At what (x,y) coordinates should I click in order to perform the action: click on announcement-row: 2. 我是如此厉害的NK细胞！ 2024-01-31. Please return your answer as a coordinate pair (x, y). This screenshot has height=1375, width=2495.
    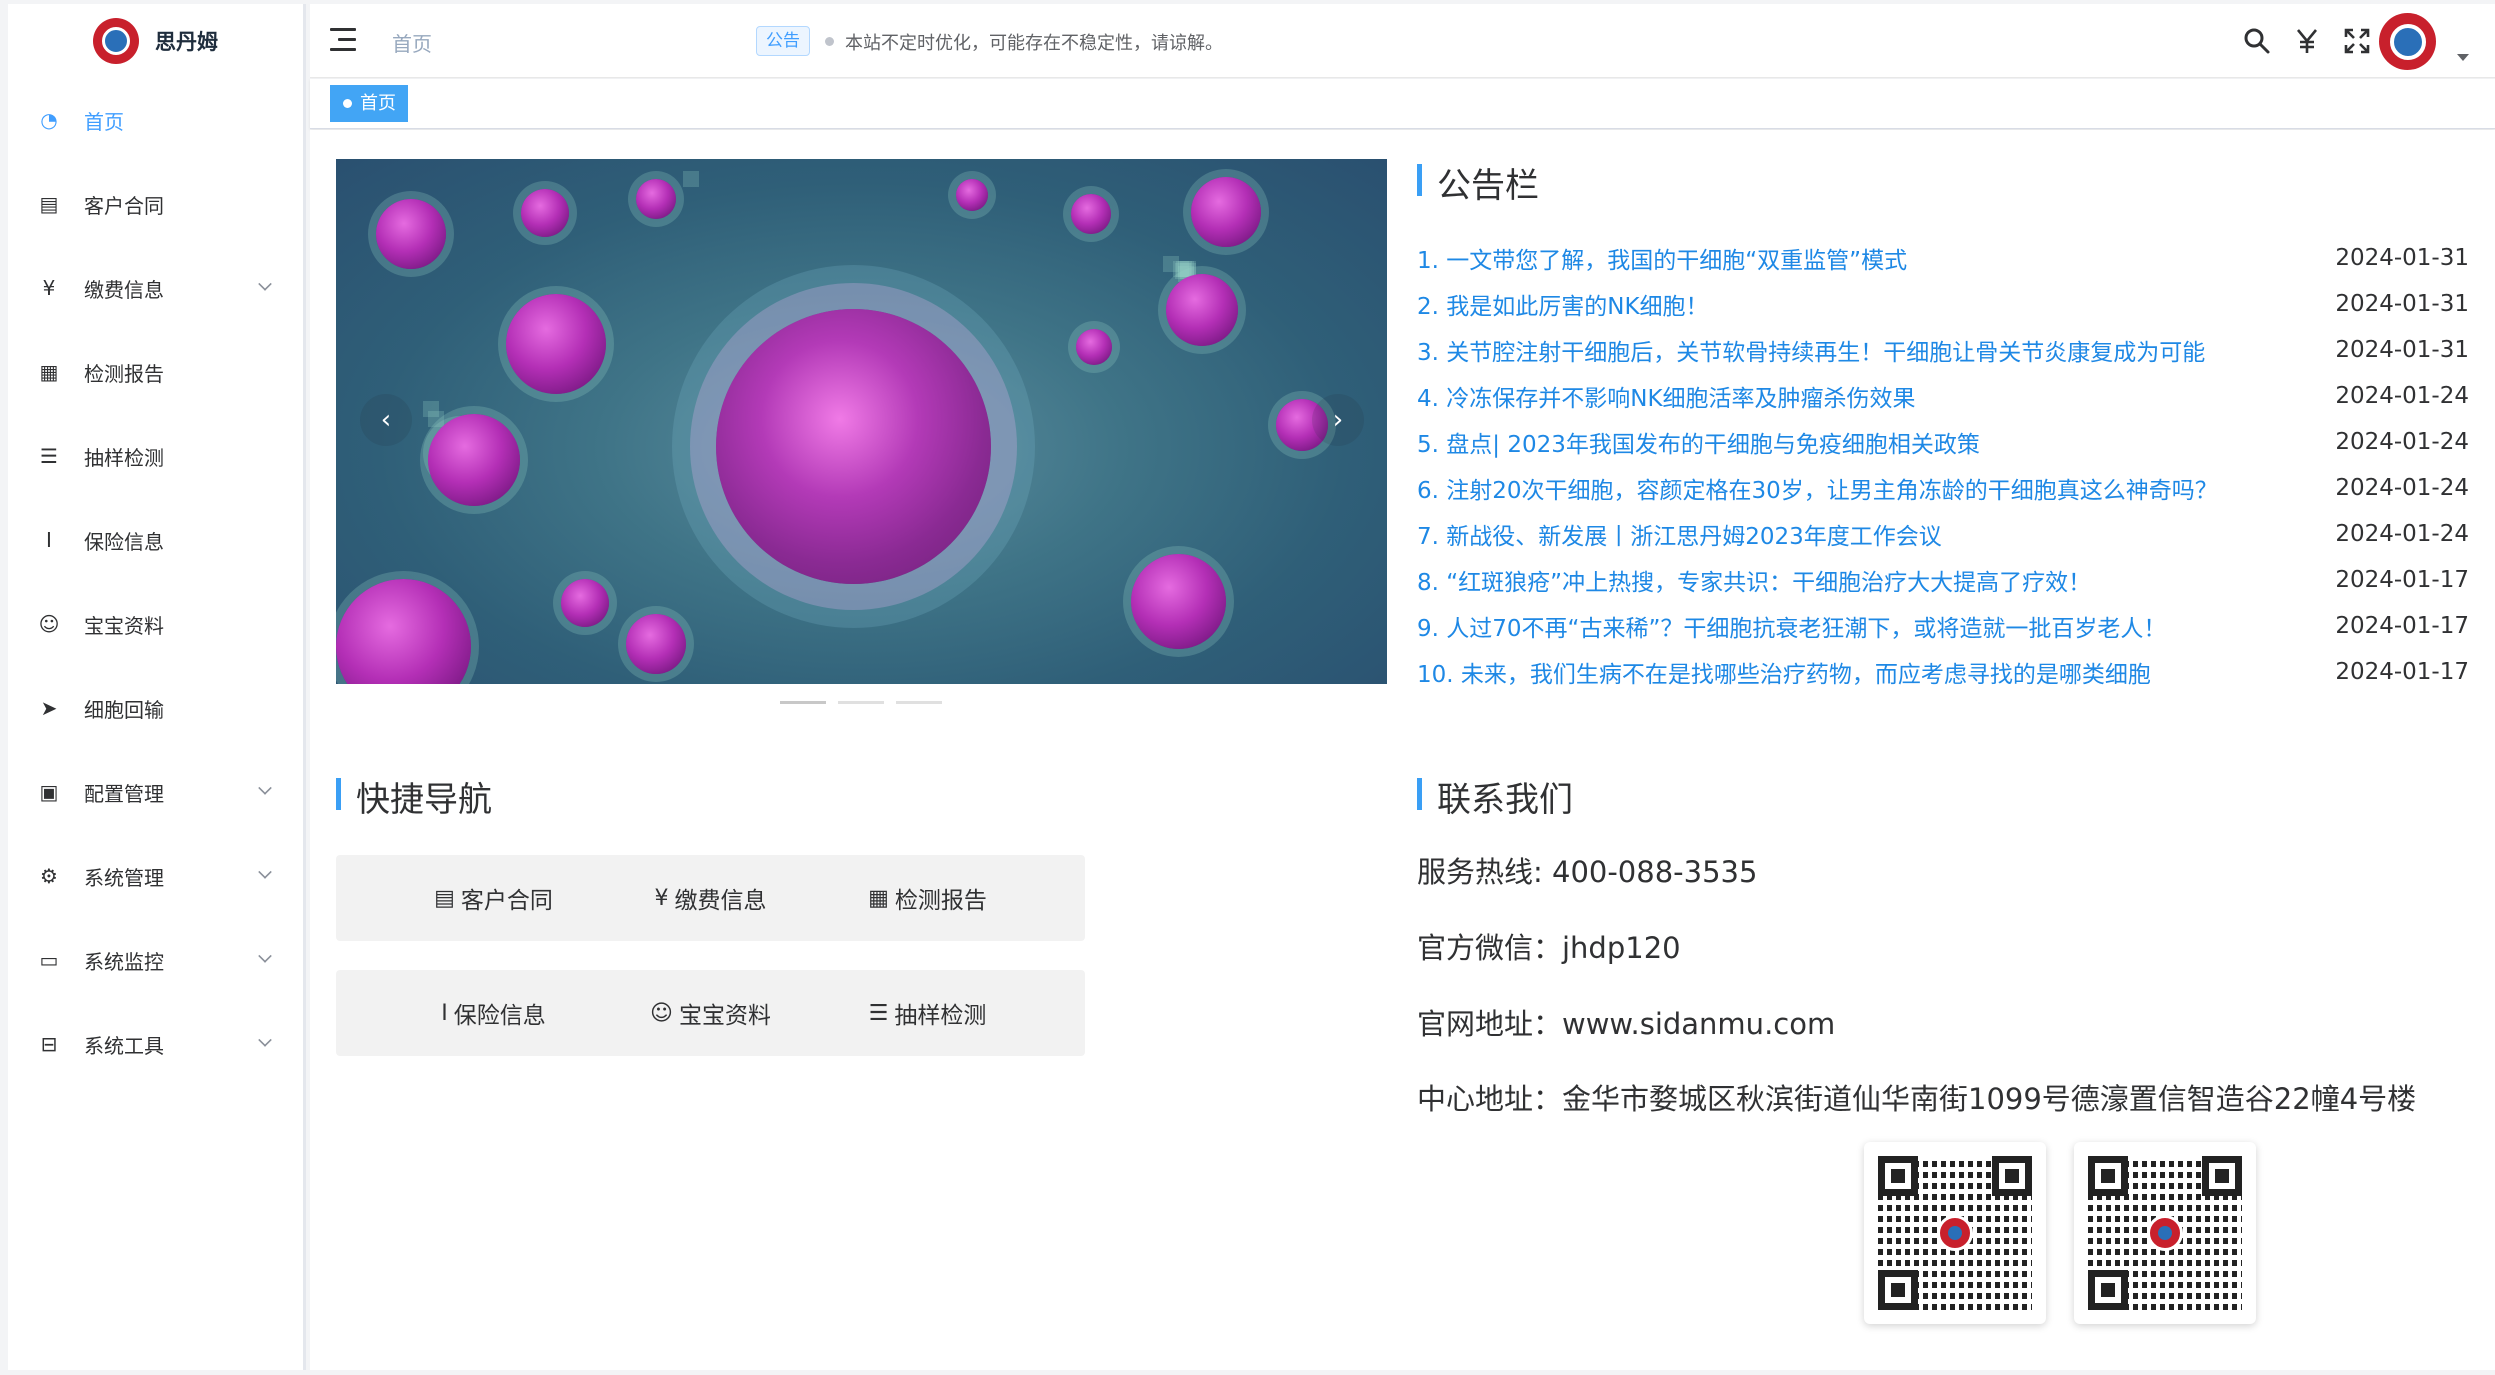
    Looking at the image, I should click on (1943, 304).